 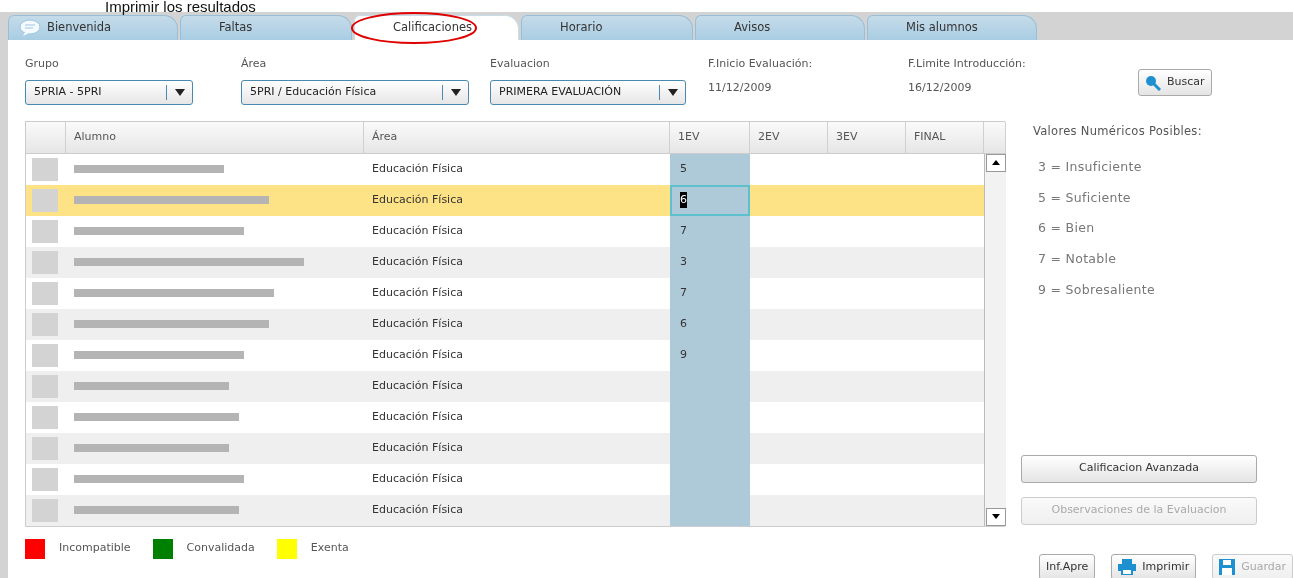 What do you see at coordinates (940, 87) in the screenshot?
I see `date-value: 16/12/2009` at bounding box center [940, 87].